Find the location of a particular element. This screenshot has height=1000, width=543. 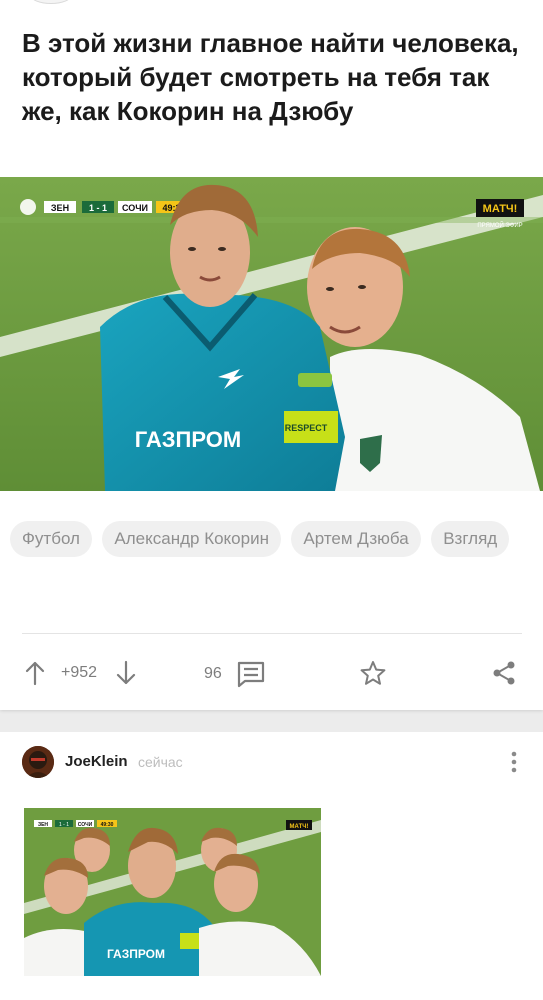

comment-image: ЗЕН 1 - 1 СОЧИ 49:30 МАТЧ! ГАЗПРОМ is located at coordinates (172, 892).